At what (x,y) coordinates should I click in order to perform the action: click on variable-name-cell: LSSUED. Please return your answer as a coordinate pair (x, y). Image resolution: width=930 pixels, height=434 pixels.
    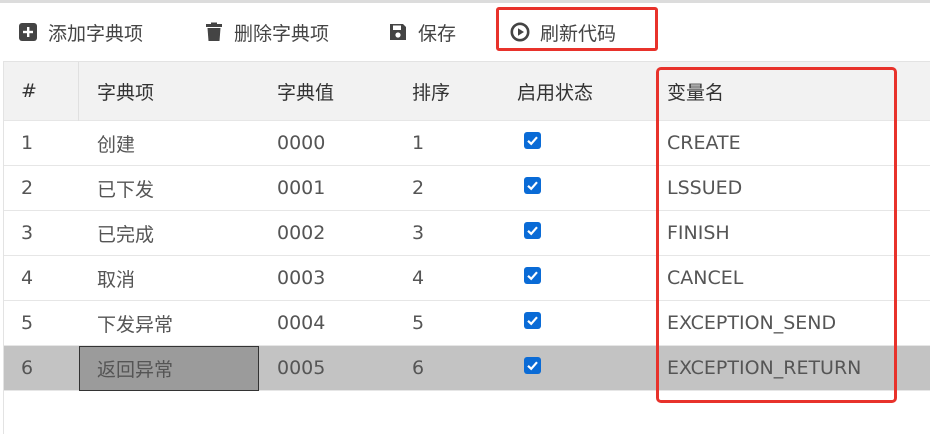
    Looking at the image, I should click on (704, 188).